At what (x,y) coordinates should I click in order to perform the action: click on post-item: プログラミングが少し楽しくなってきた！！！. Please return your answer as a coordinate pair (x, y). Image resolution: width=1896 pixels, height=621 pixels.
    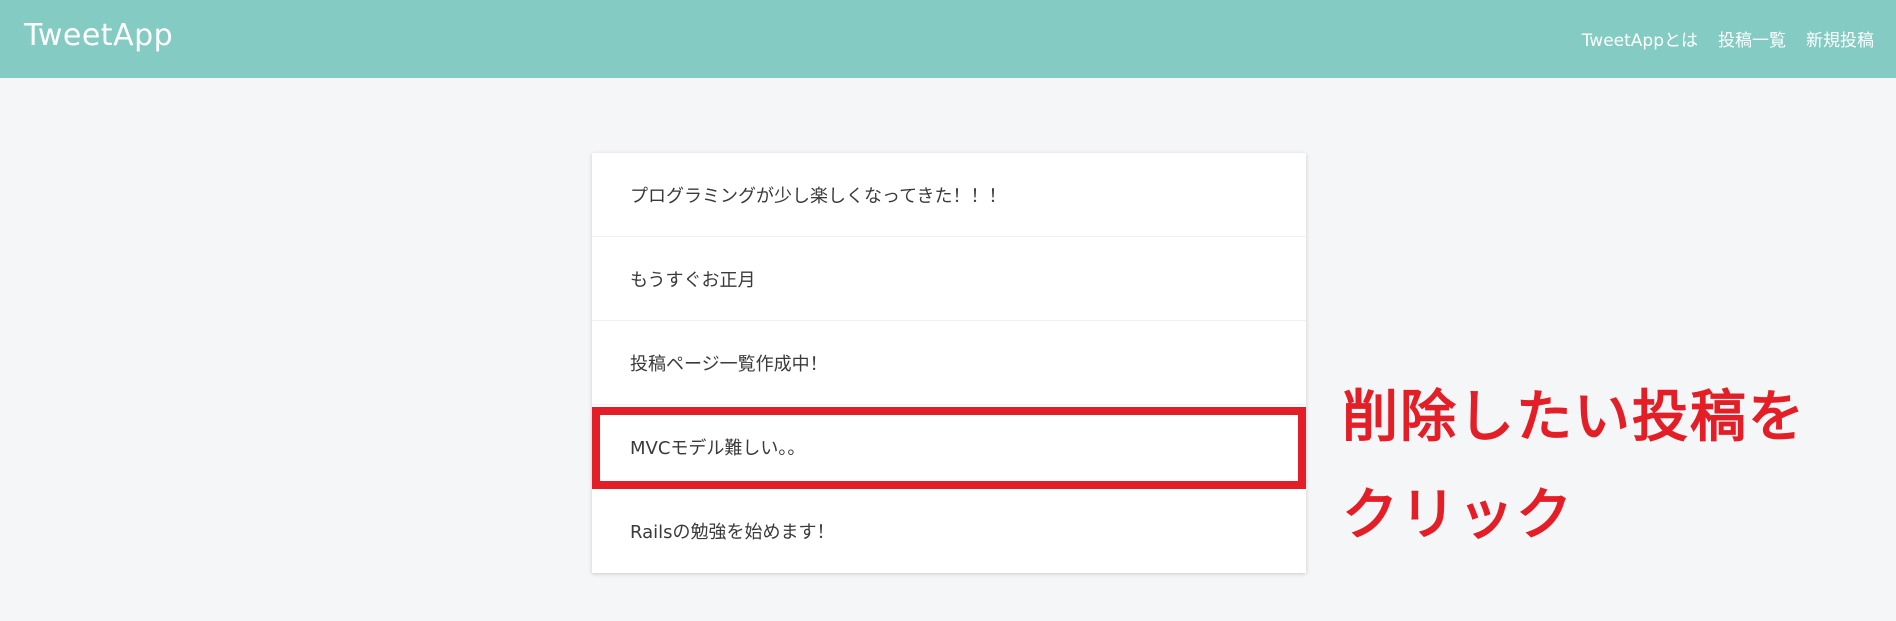
    Looking at the image, I should click on (949, 195).